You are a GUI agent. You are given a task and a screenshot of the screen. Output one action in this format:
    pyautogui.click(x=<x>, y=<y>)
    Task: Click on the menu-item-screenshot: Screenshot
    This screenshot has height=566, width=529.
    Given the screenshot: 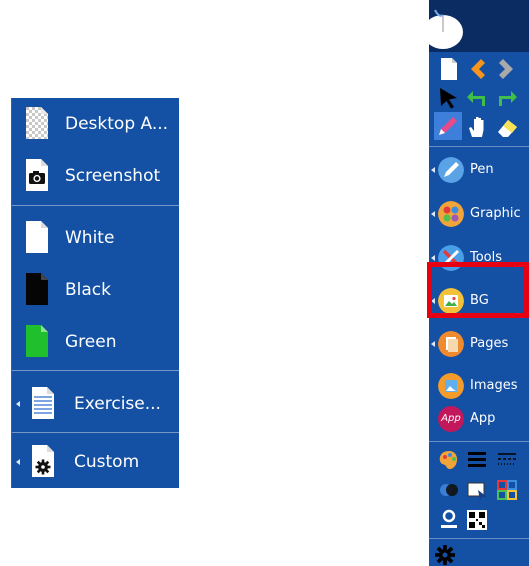 What is the action you would take?
    pyautogui.click(x=95, y=176)
    